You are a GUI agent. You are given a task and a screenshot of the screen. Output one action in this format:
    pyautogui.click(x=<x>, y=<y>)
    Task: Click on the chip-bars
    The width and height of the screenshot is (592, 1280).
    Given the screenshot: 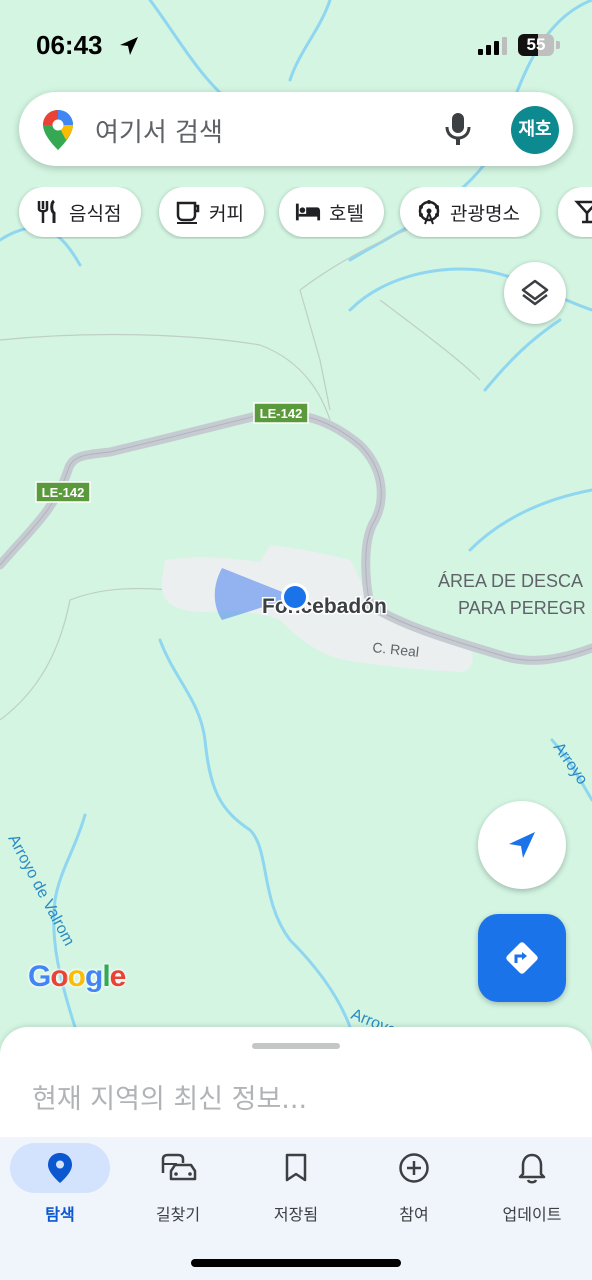 What is the action you would take?
    pyautogui.click(x=575, y=212)
    